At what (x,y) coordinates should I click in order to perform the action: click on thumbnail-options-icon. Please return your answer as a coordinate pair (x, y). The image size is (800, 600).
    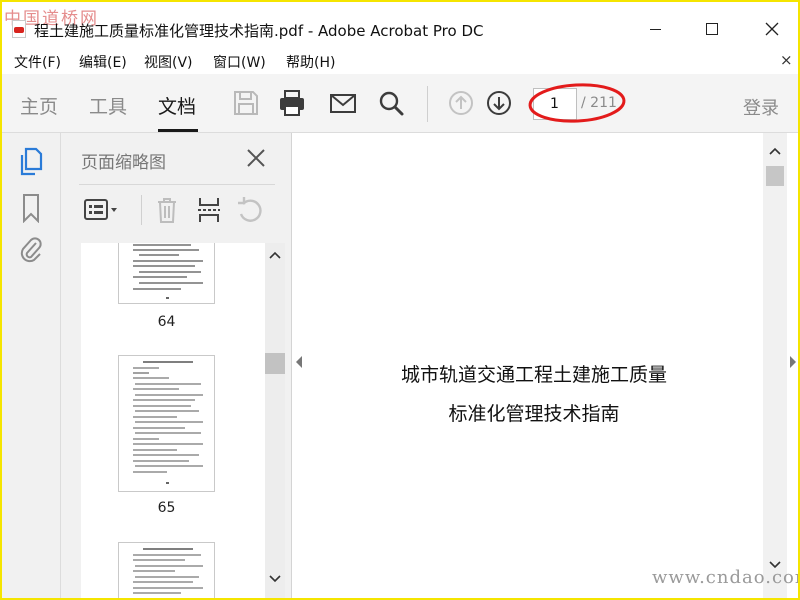
    Looking at the image, I should click on (102, 210).